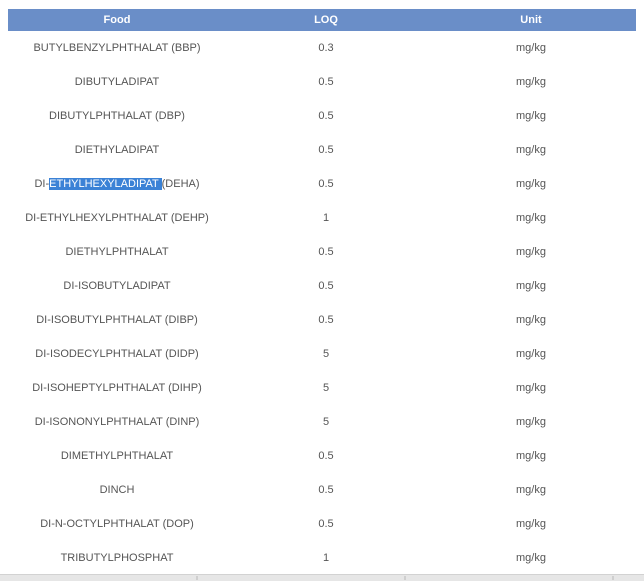  I want to click on cell-food: DIBUTYLPHTHALAT (DBP), so click(117, 116).